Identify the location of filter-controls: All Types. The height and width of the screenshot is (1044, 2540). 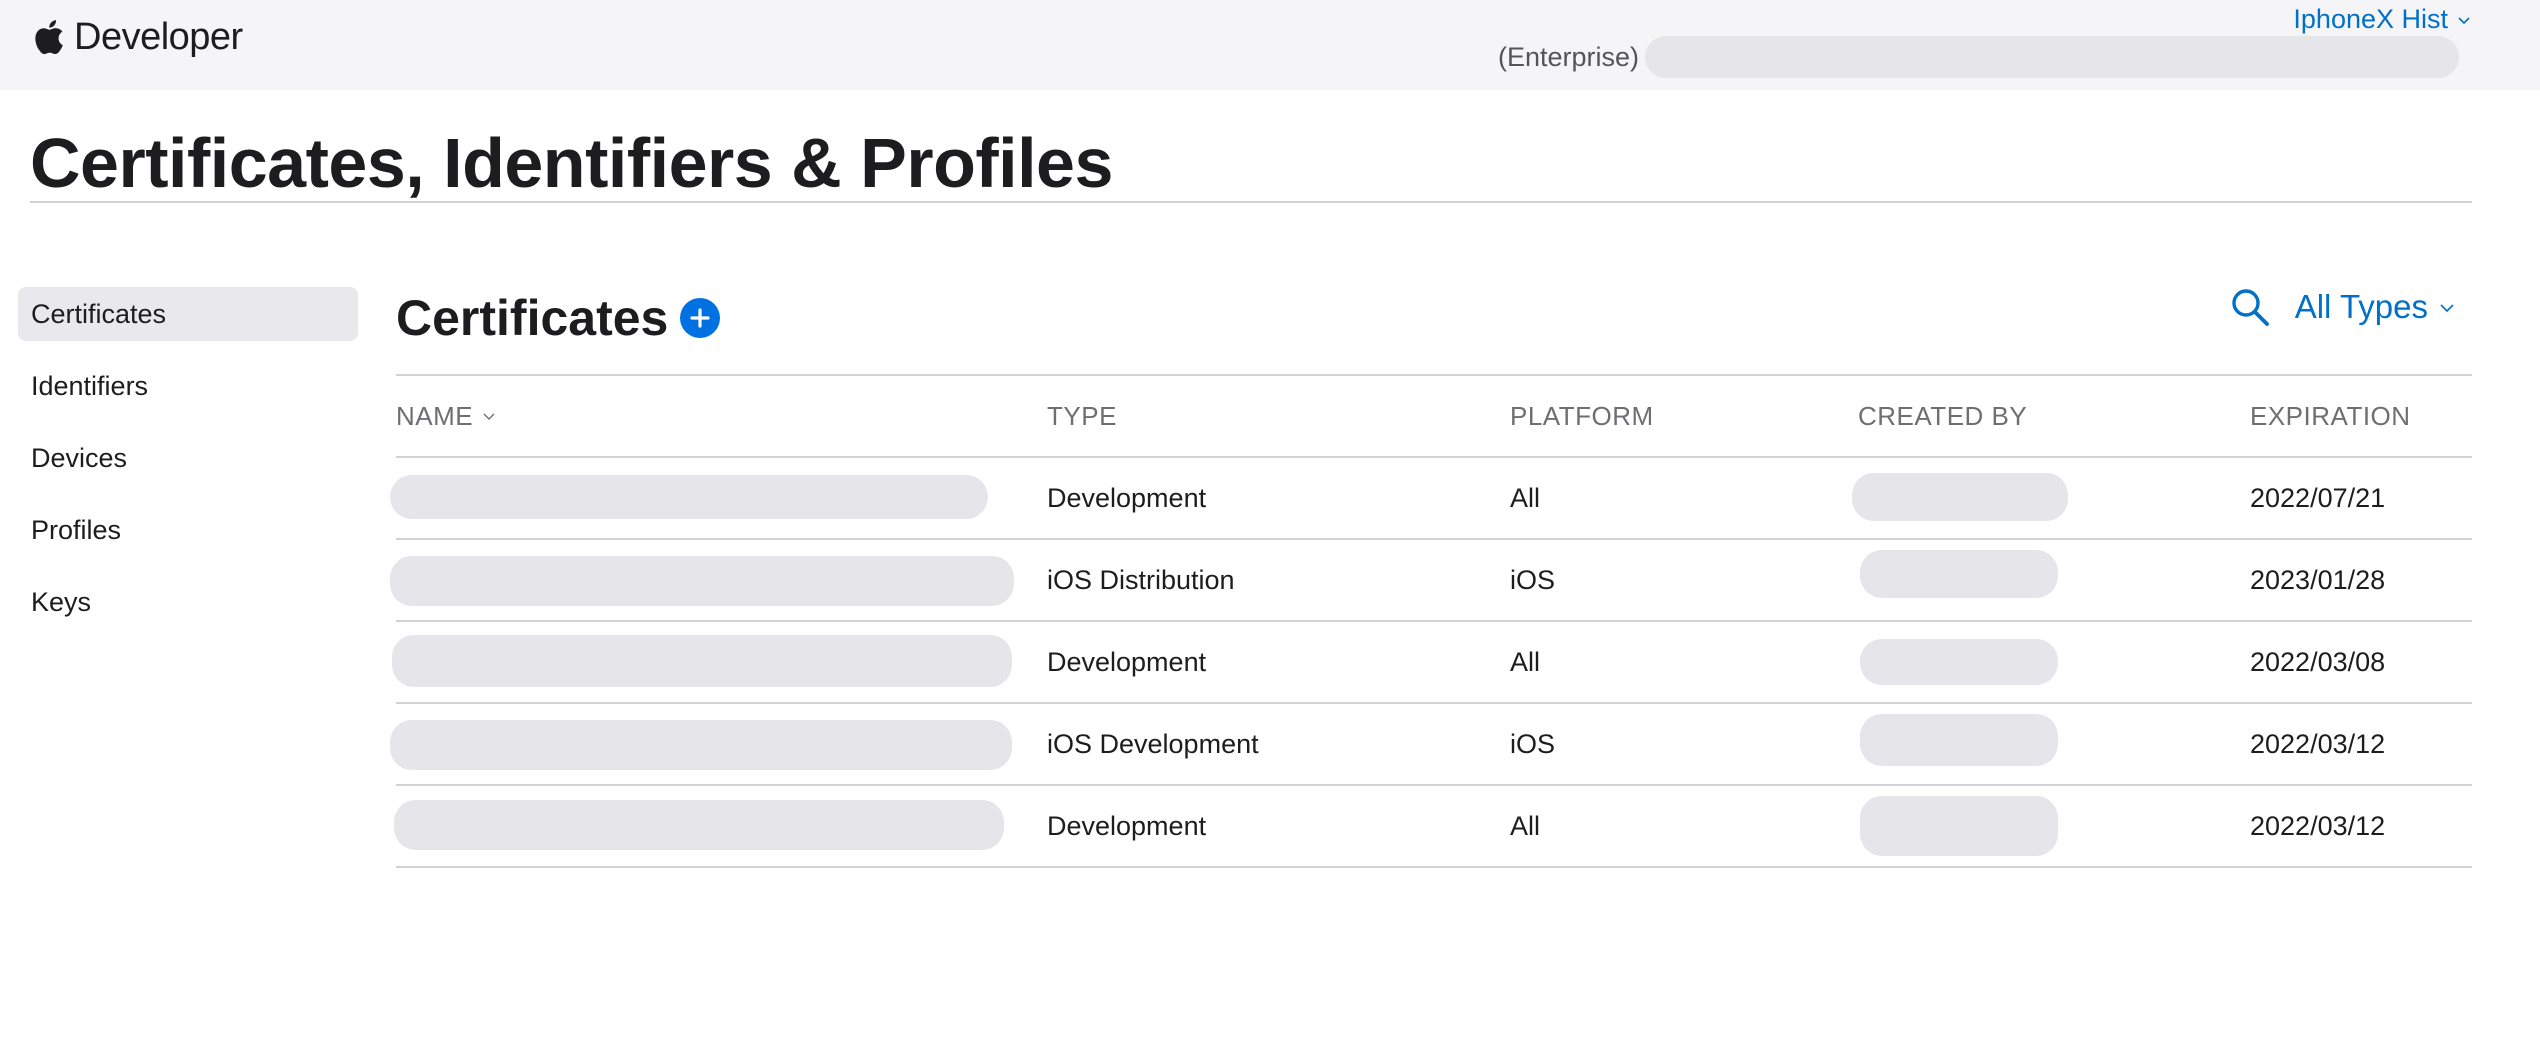
(2342, 307).